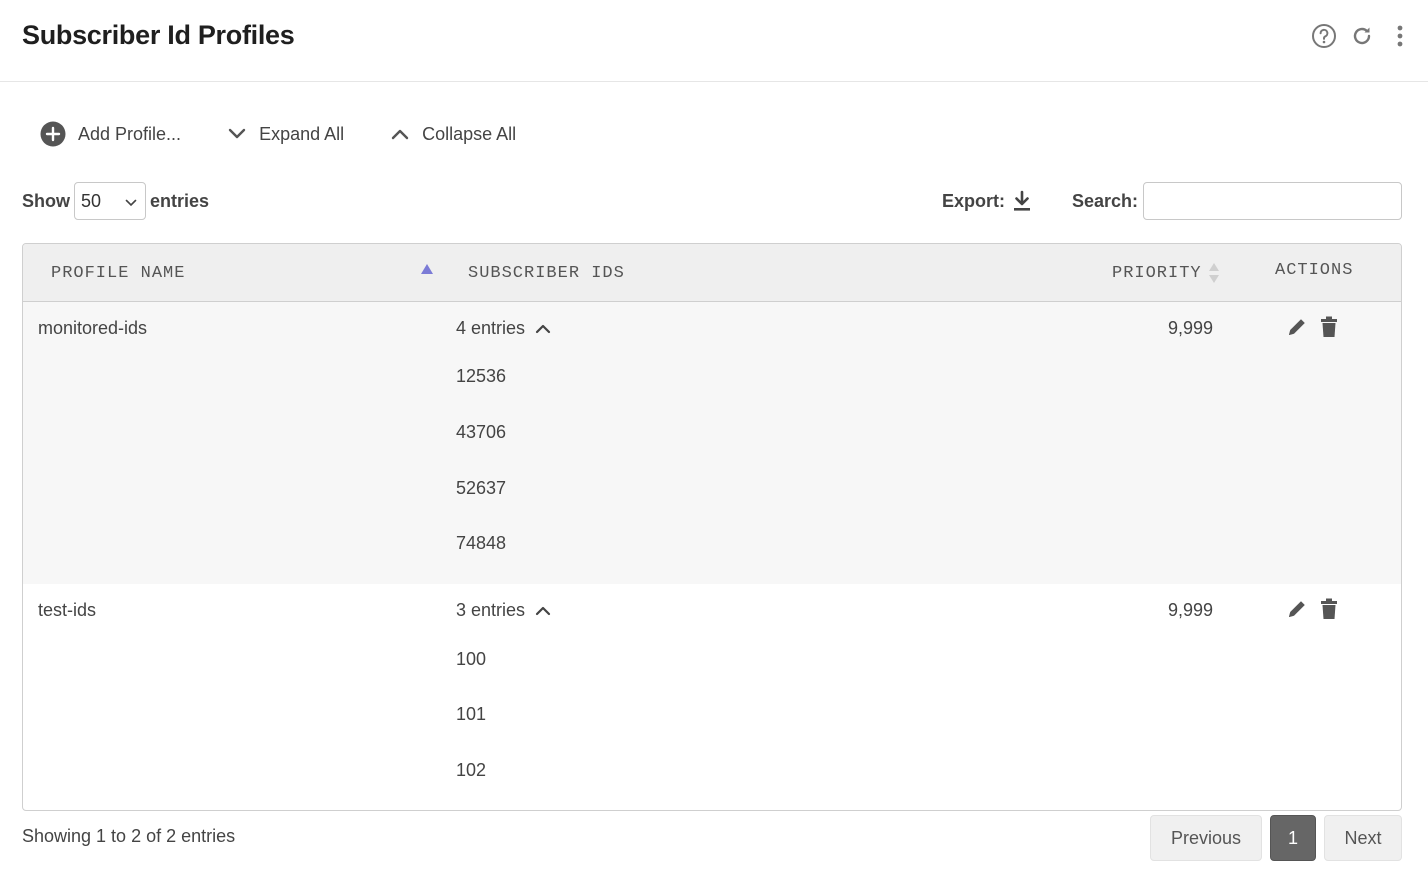 Image resolution: width=1428 pixels, height=890 pixels. What do you see at coordinates (93, 328) in the screenshot?
I see `profile-name: monitored-ids` at bounding box center [93, 328].